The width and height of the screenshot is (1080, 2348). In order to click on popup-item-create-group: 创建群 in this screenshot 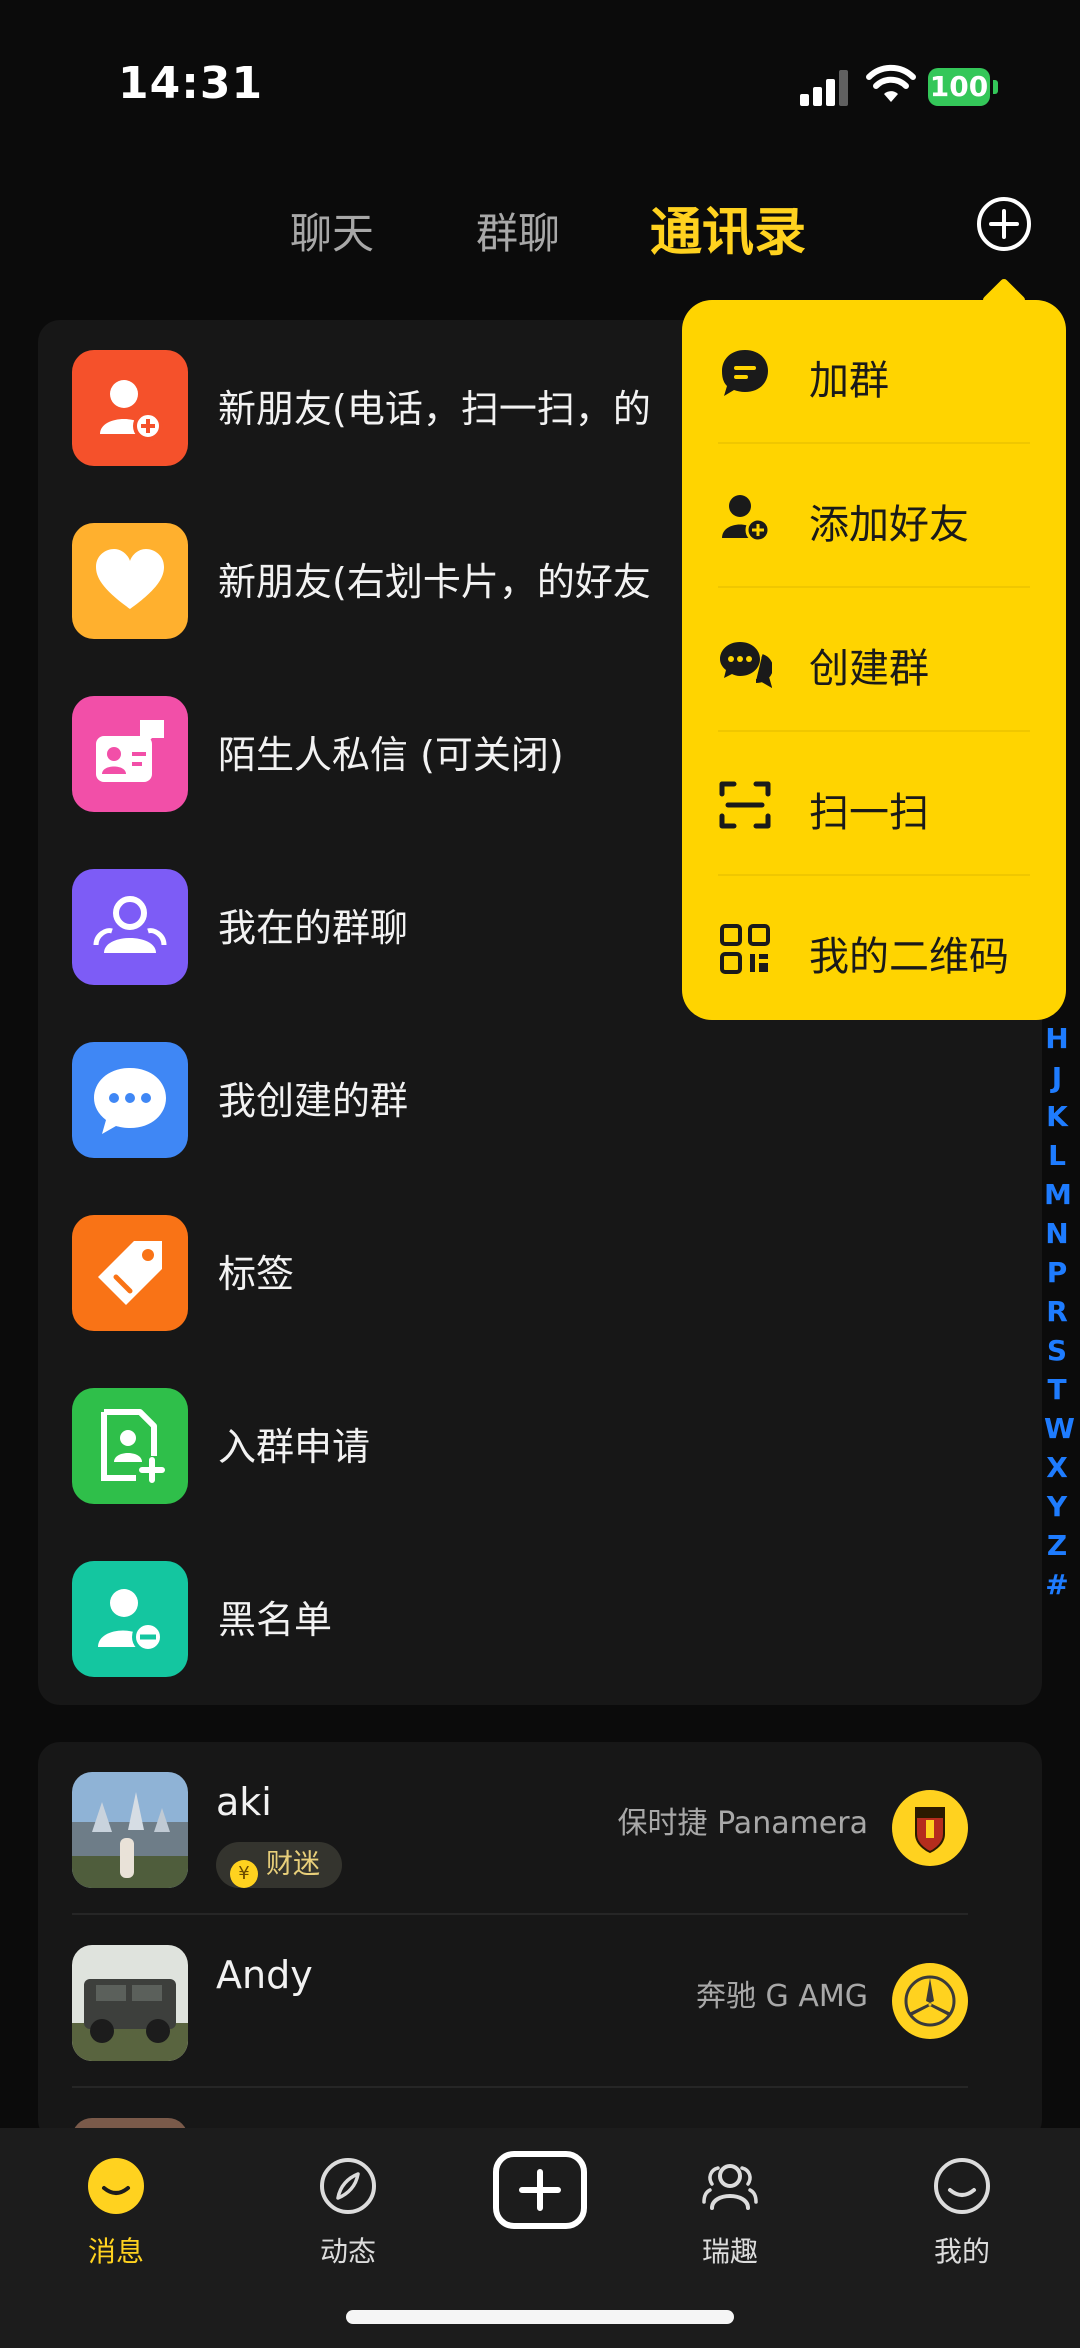, I will do `click(874, 660)`.